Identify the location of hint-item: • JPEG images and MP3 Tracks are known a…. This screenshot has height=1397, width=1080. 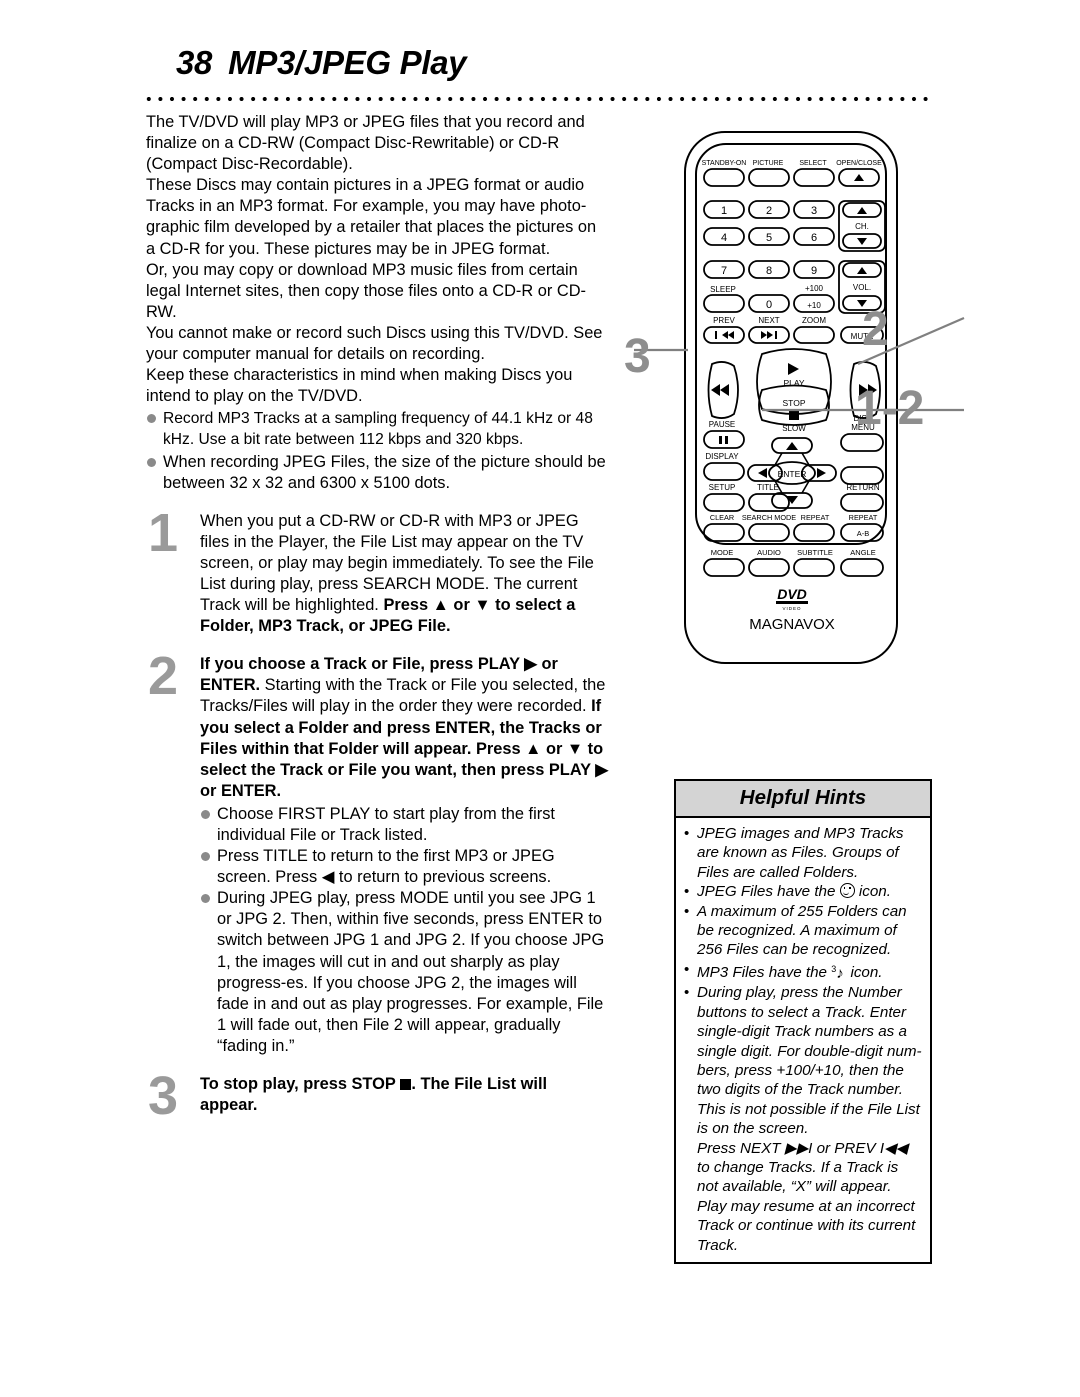
(803, 853).